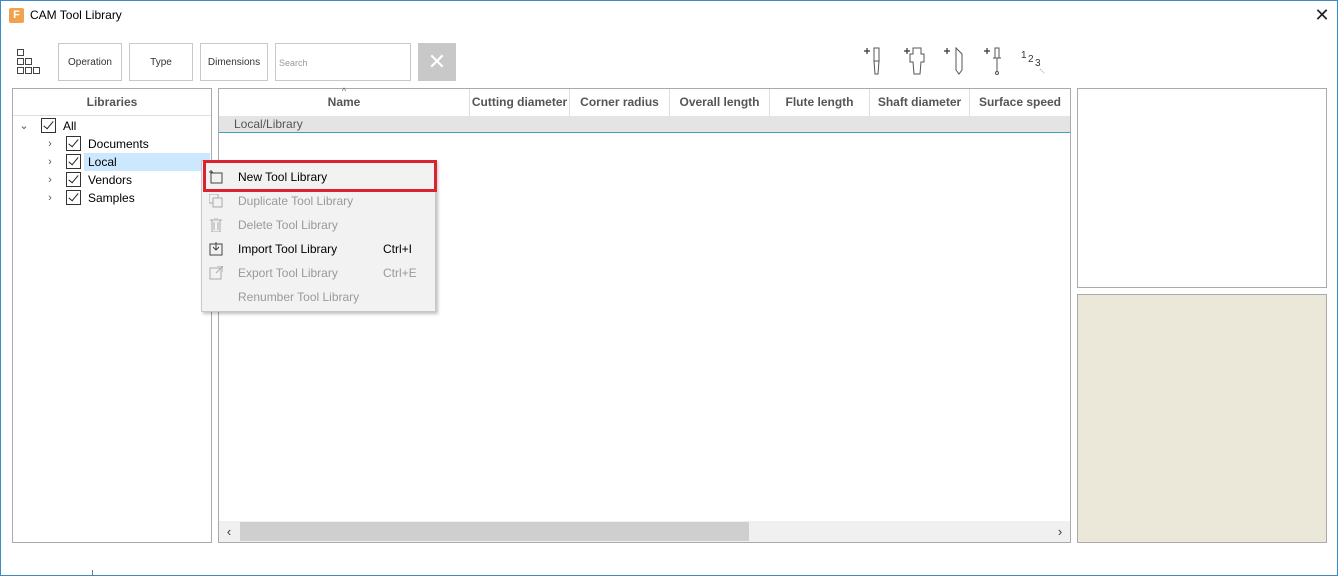 The image size is (1338, 576). Describe the element at coordinates (288, 225) in the screenshot. I see `menu-item-label: Delete Tool Library` at that location.